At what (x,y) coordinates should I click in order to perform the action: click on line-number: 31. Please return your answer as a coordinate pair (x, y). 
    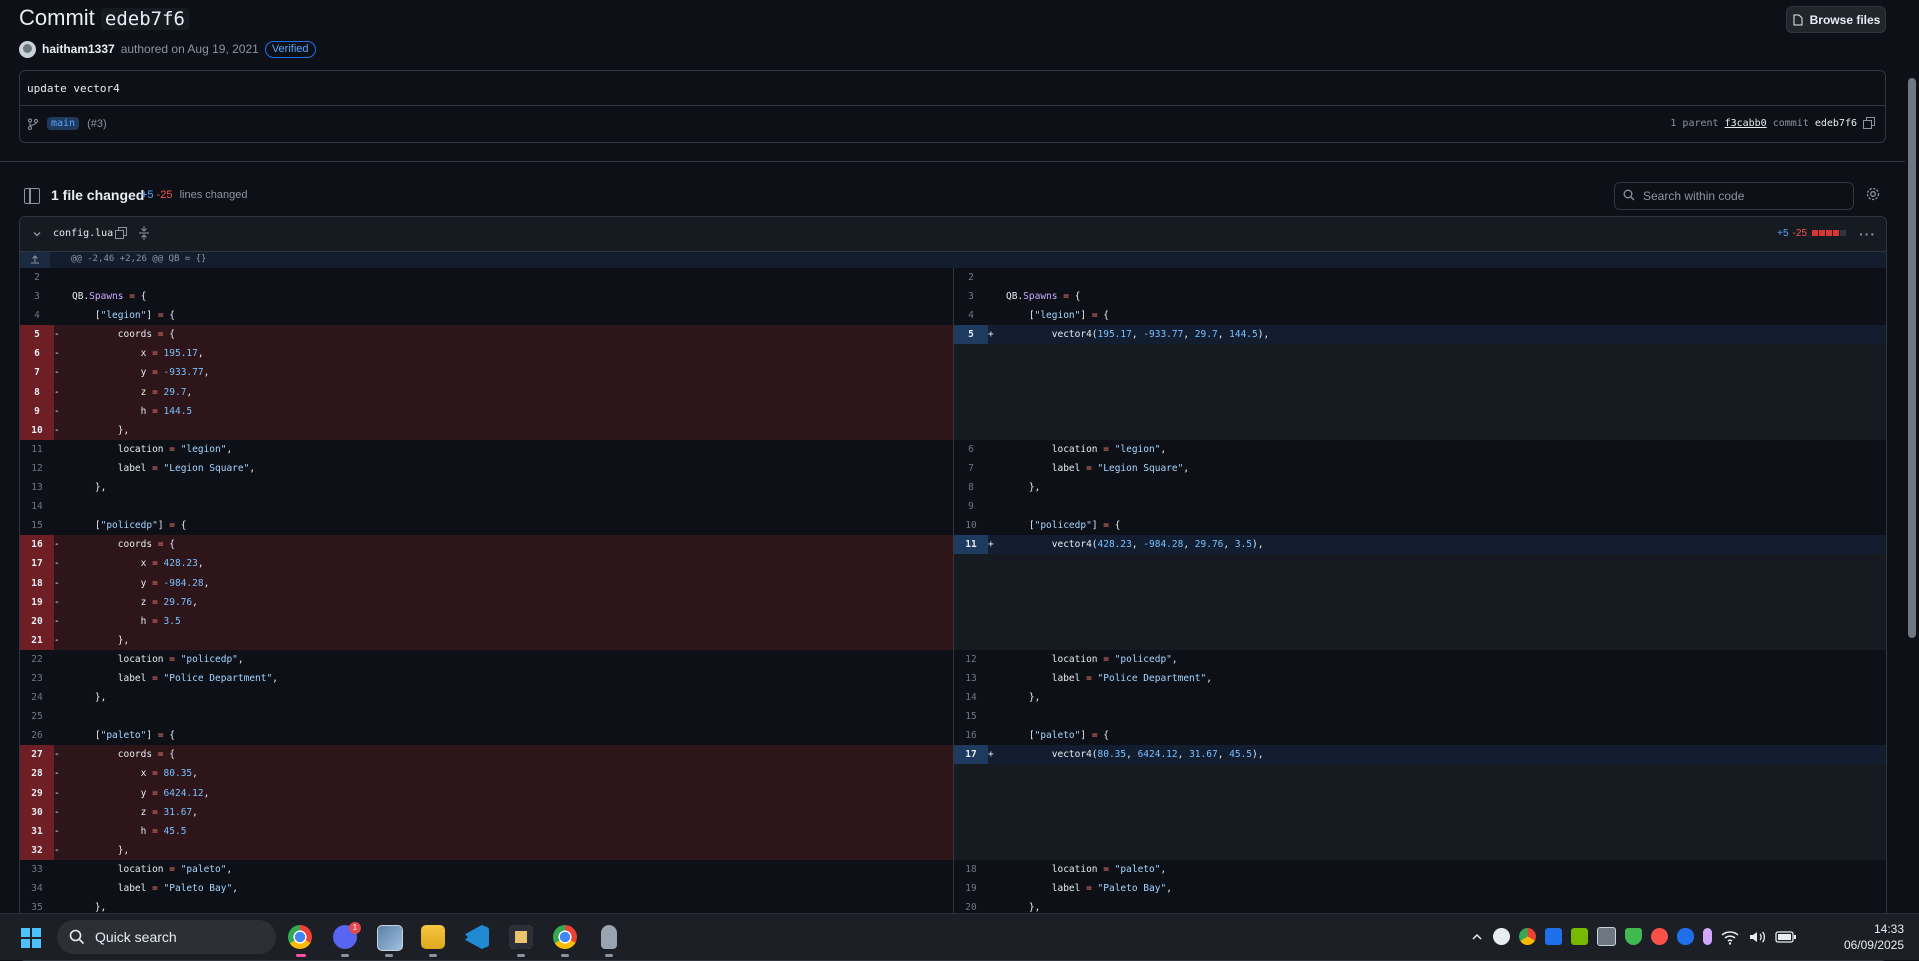
    Looking at the image, I should click on (37, 831).